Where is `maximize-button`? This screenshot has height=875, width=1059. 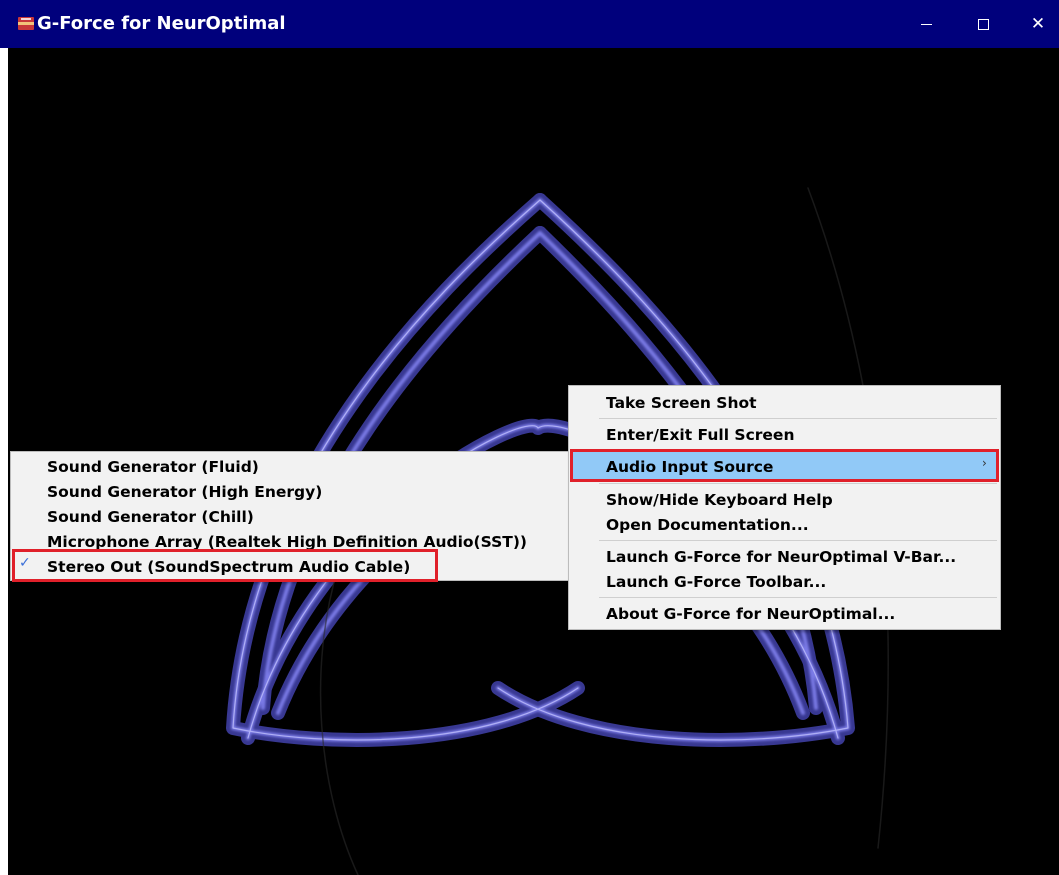 maximize-button is located at coordinates (983, 24).